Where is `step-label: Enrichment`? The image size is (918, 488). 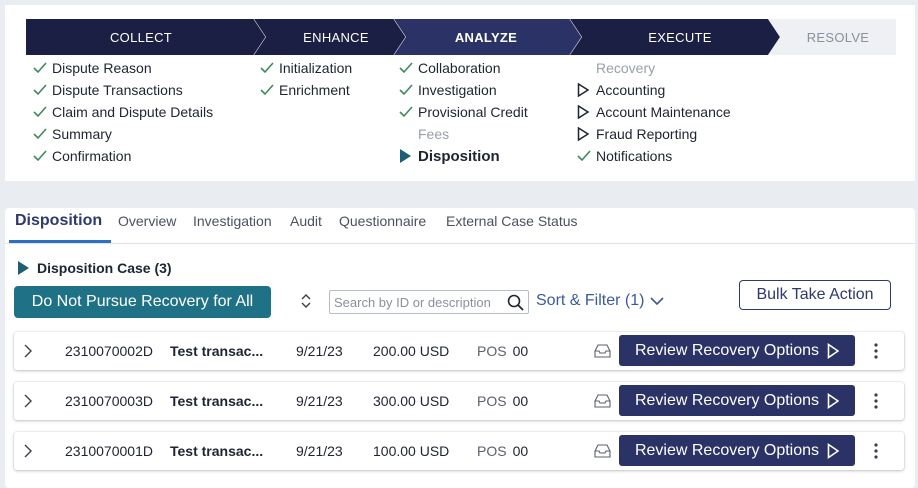
step-label: Enrichment is located at coordinates (314, 90).